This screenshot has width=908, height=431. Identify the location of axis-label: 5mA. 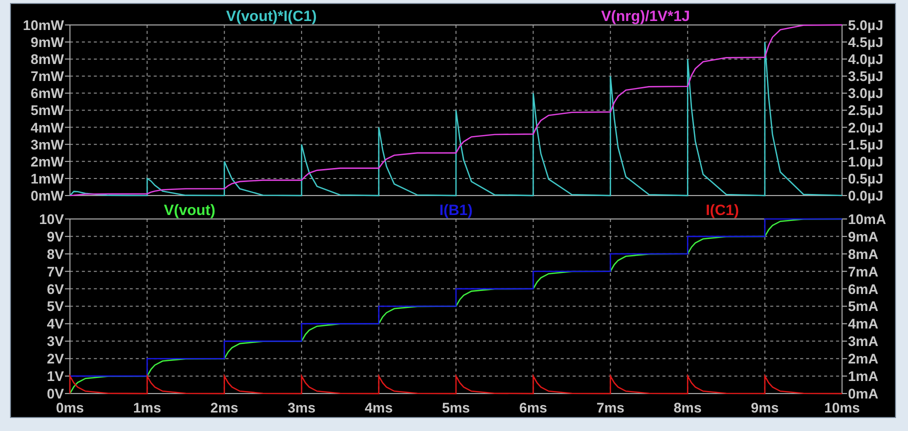
(863, 306).